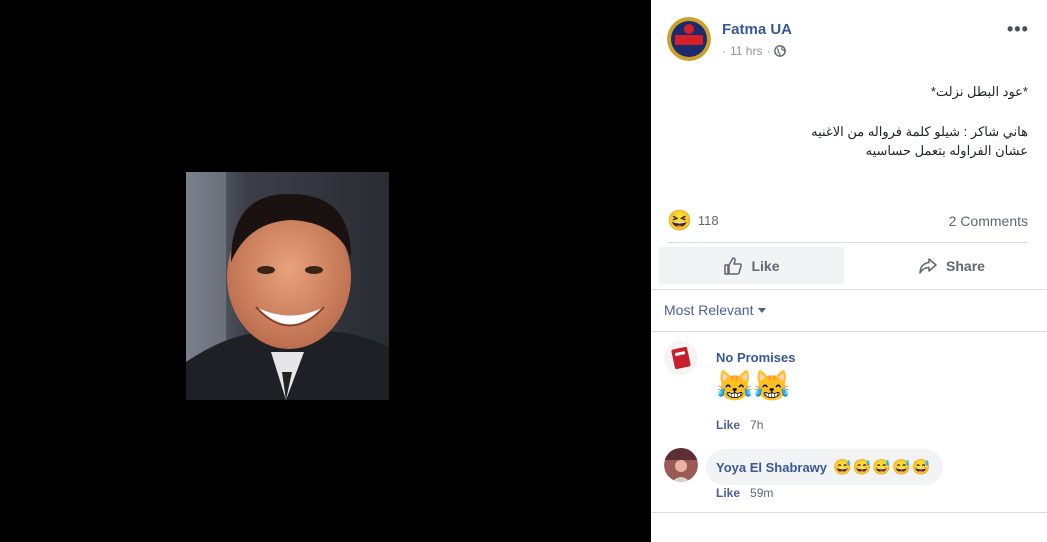 The height and width of the screenshot is (542, 1047). Describe the element at coordinates (946, 150) in the screenshot. I see `post-text-line-3: عشان الفراوله بتعمل حساسيه` at that location.